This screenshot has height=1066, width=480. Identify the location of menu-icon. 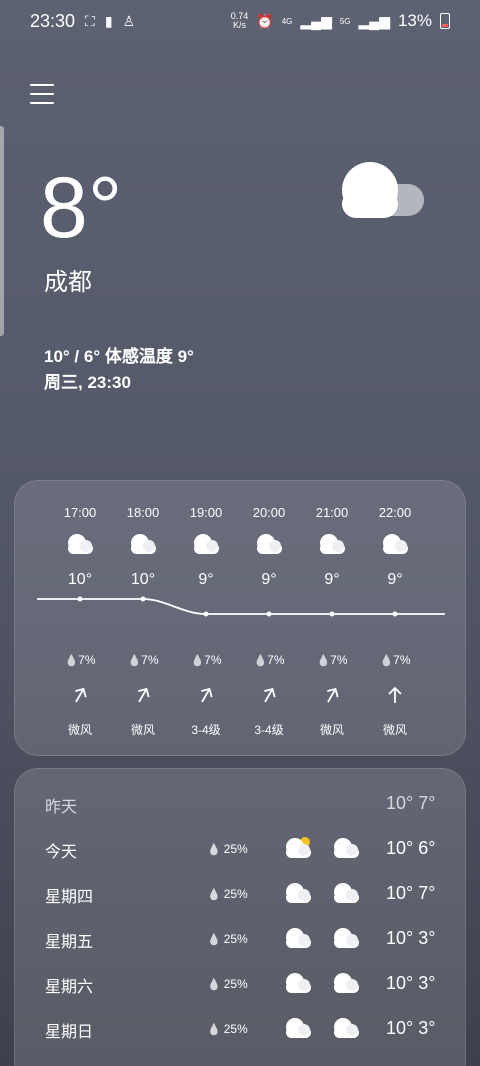
(42, 85).